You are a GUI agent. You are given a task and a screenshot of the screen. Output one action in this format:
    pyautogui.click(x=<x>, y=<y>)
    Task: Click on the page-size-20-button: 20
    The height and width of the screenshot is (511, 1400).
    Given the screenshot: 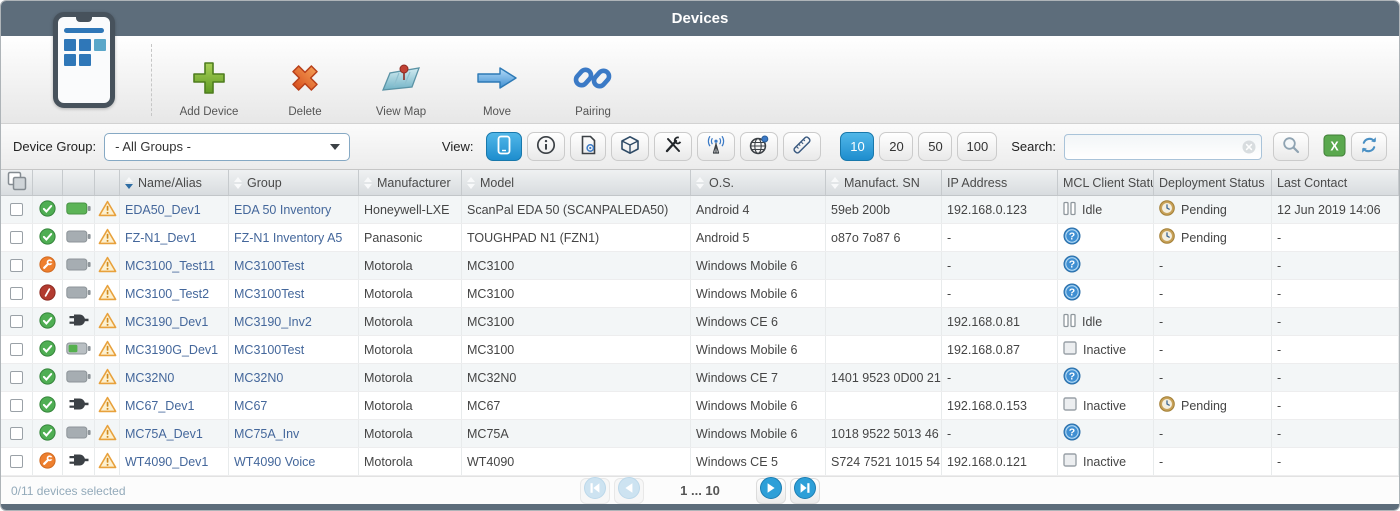 What is the action you would take?
    pyautogui.click(x=896, y=146)
    